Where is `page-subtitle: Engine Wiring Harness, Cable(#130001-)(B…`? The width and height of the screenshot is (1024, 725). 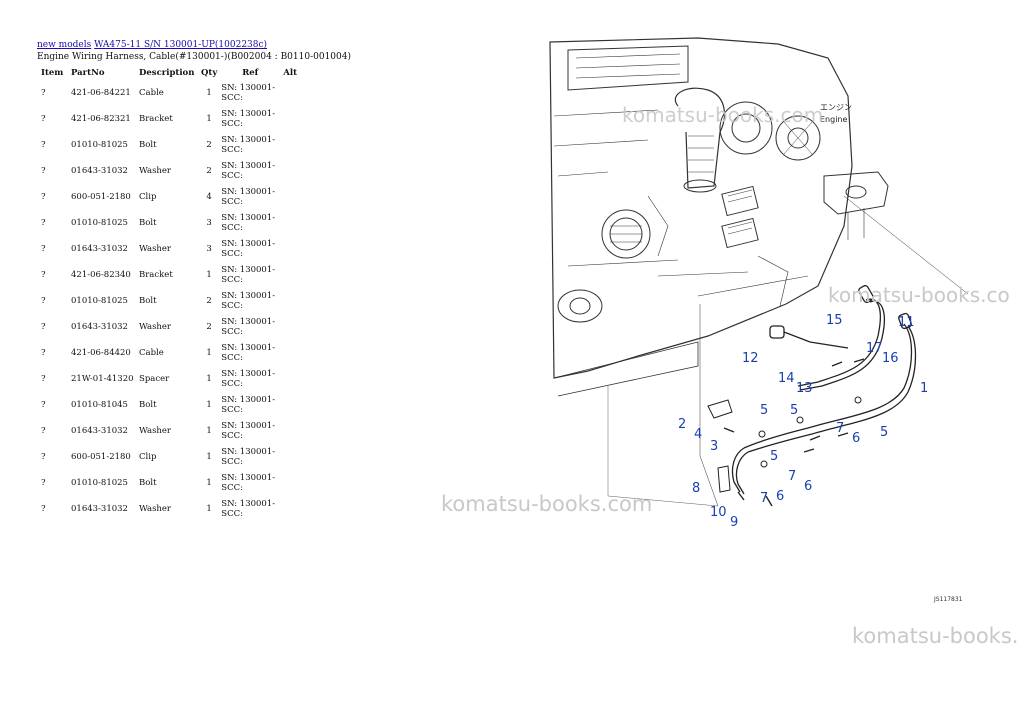
page-subtitle: Engine Wiring Harness, Cable(#130001-)(B… is located at coordinates (194, 57).